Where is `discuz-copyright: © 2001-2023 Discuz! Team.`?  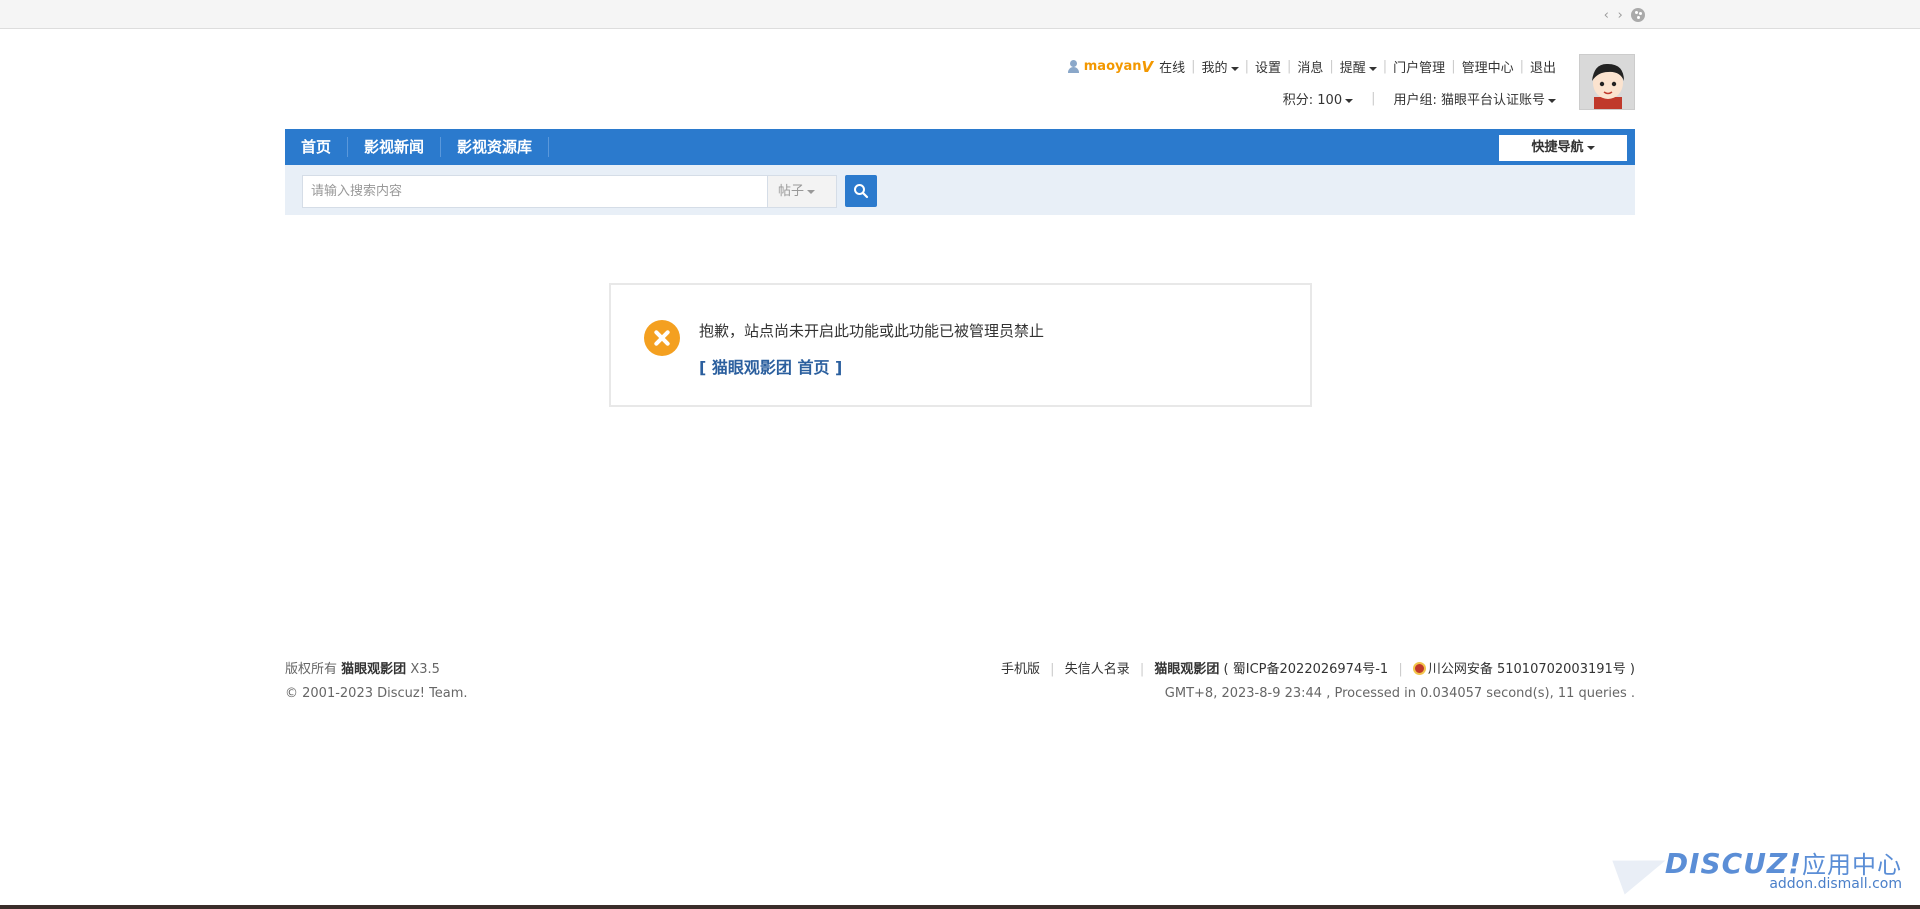 discuz-copyright: © 2001-2023 Discuz! Team. is located at coordinates (376, 693).